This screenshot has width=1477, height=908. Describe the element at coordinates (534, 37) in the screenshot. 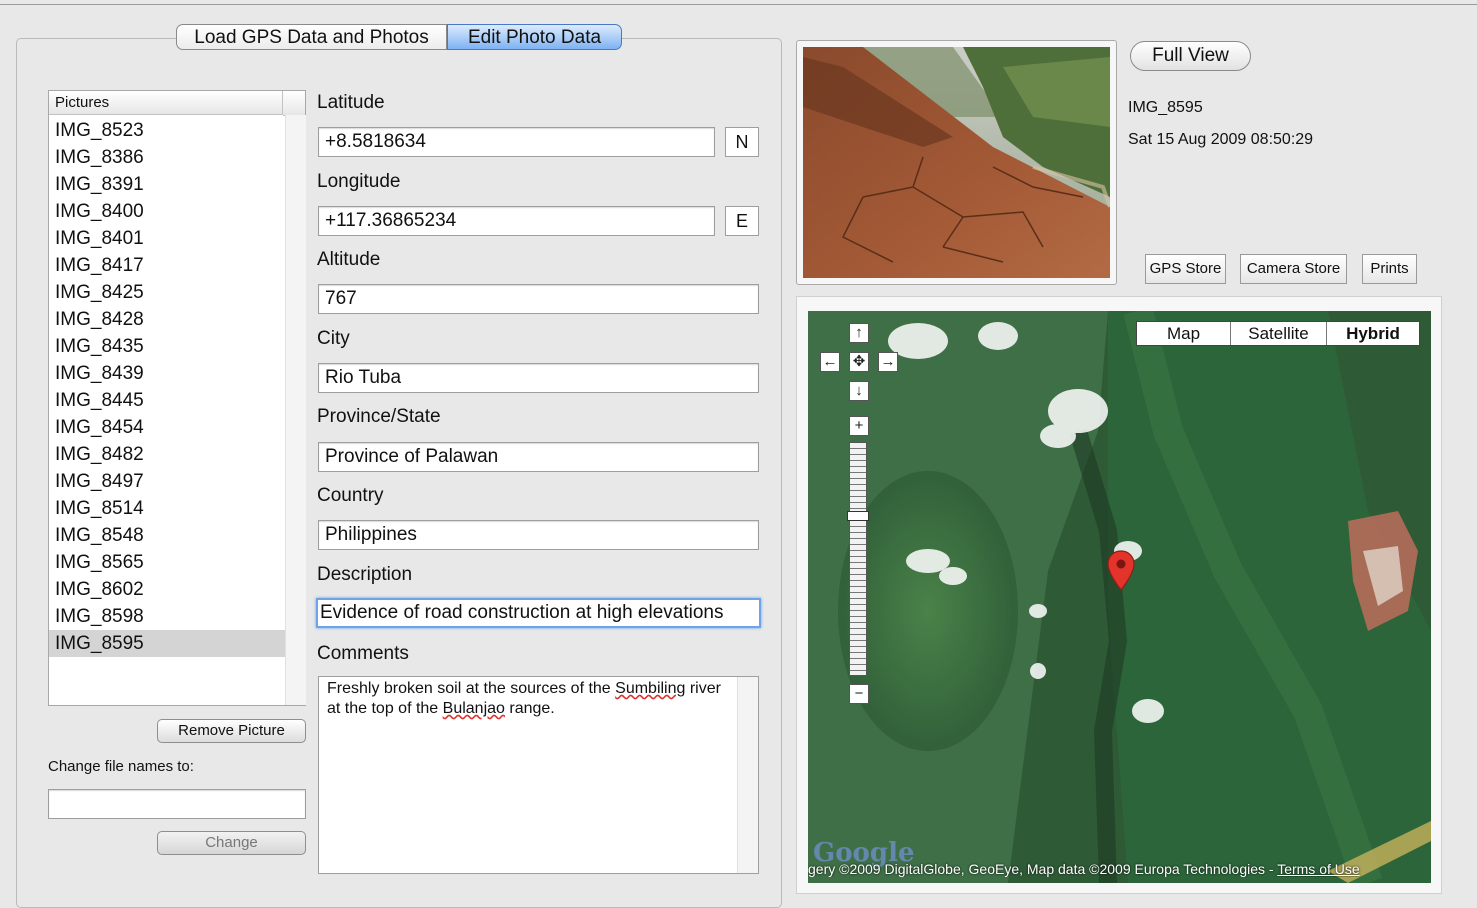

I see `tab-edit-photo-data: Edit Photo Data` at that location.